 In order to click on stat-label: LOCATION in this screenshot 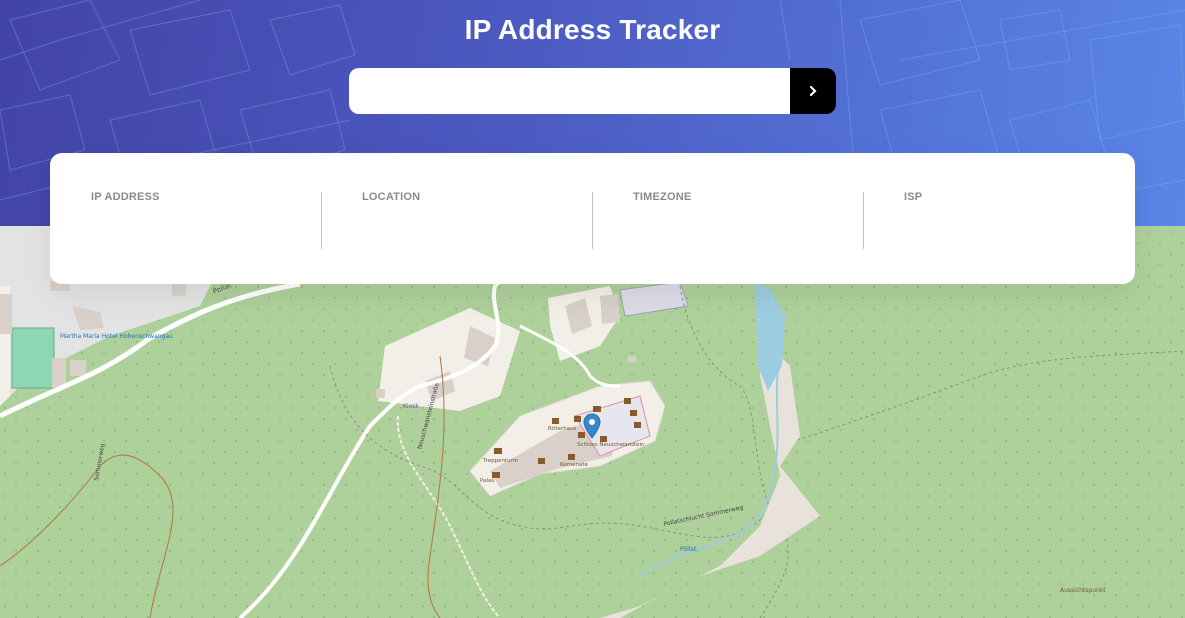, I will do `click(391, 197)`.